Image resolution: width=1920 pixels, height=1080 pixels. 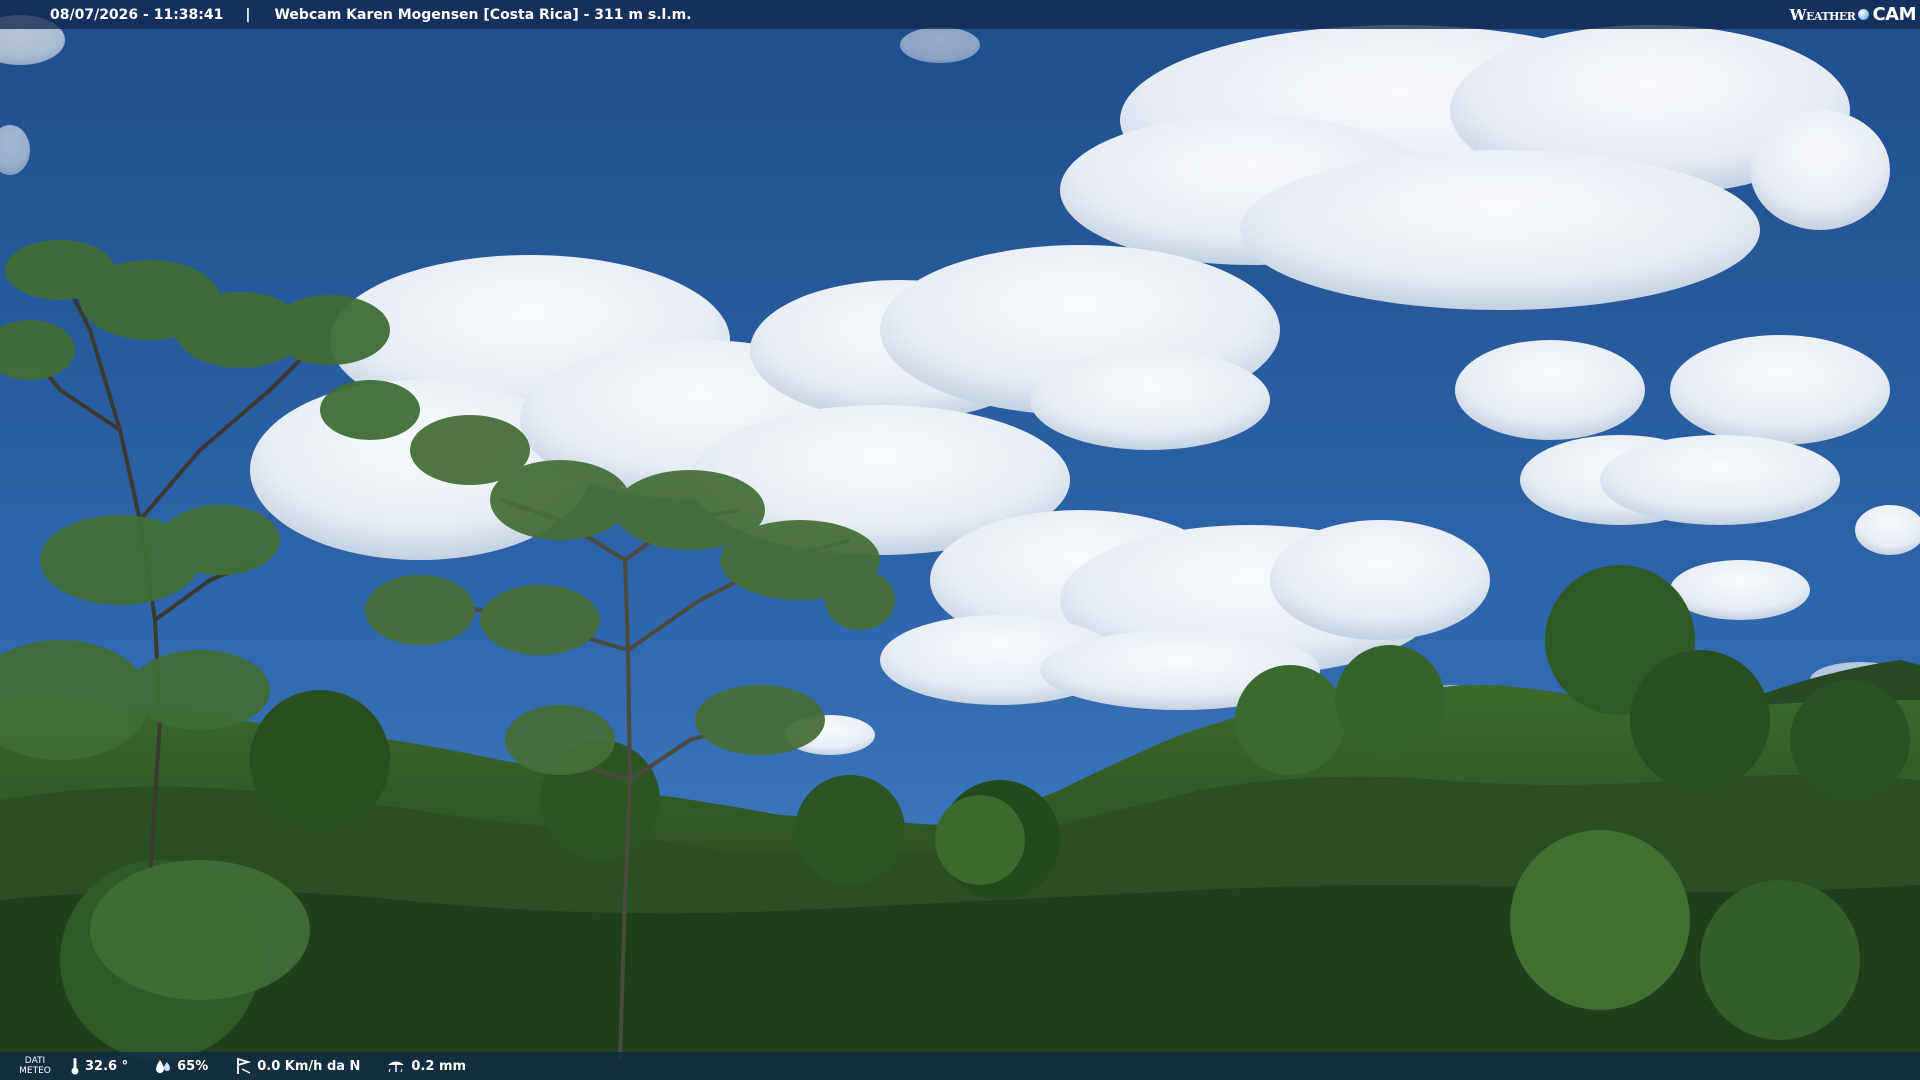 I want to click on humidity-readout: 65%, so click(x=181, y=1066).